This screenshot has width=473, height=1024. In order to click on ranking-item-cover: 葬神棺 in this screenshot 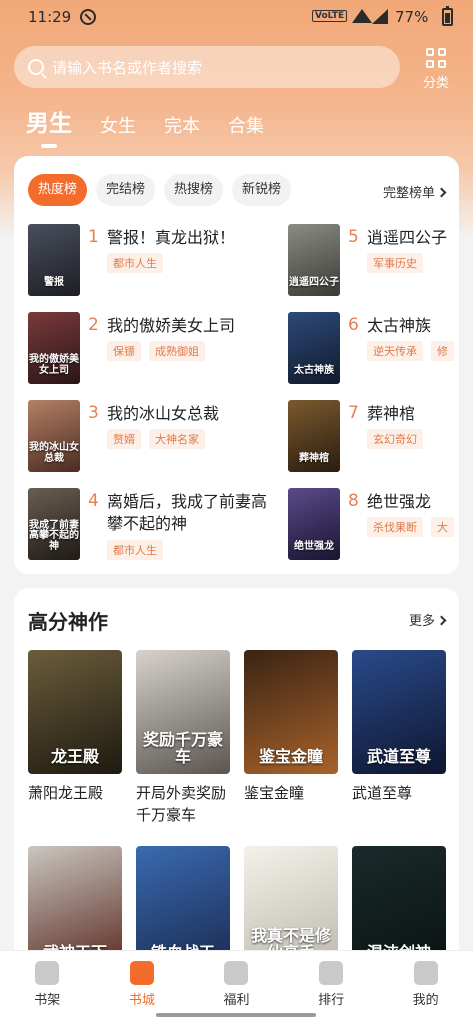, I will do `click(314, 436)`.